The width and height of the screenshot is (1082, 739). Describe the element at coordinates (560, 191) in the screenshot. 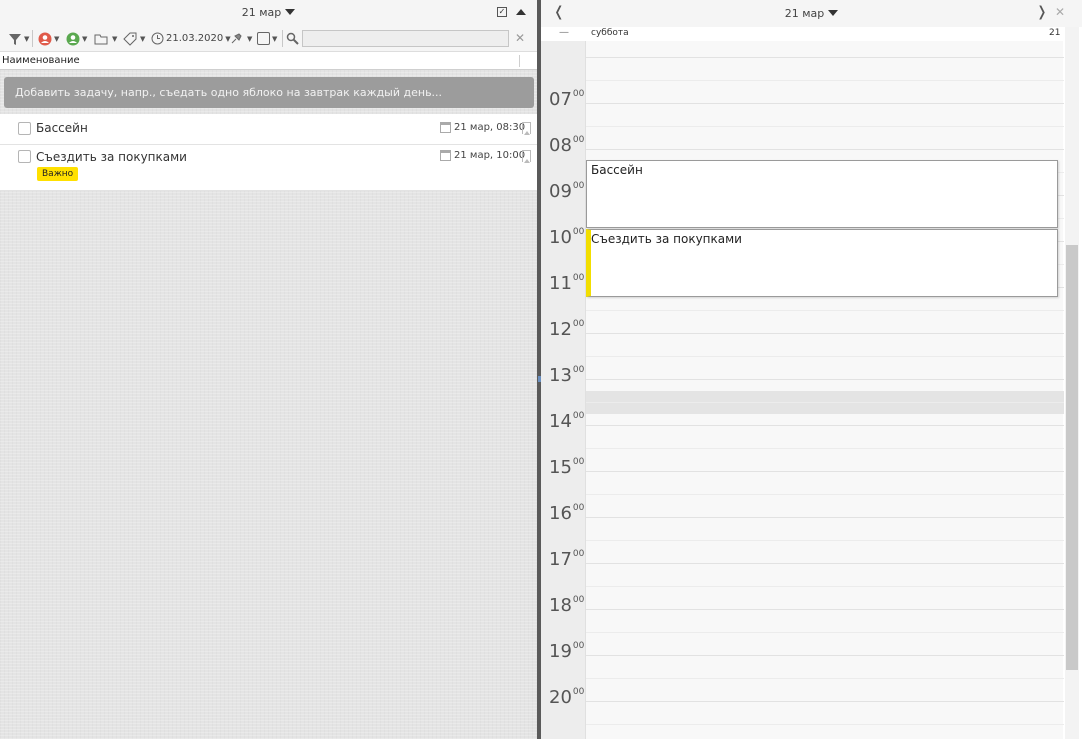

I see `hour-label-value: 09` at that location.